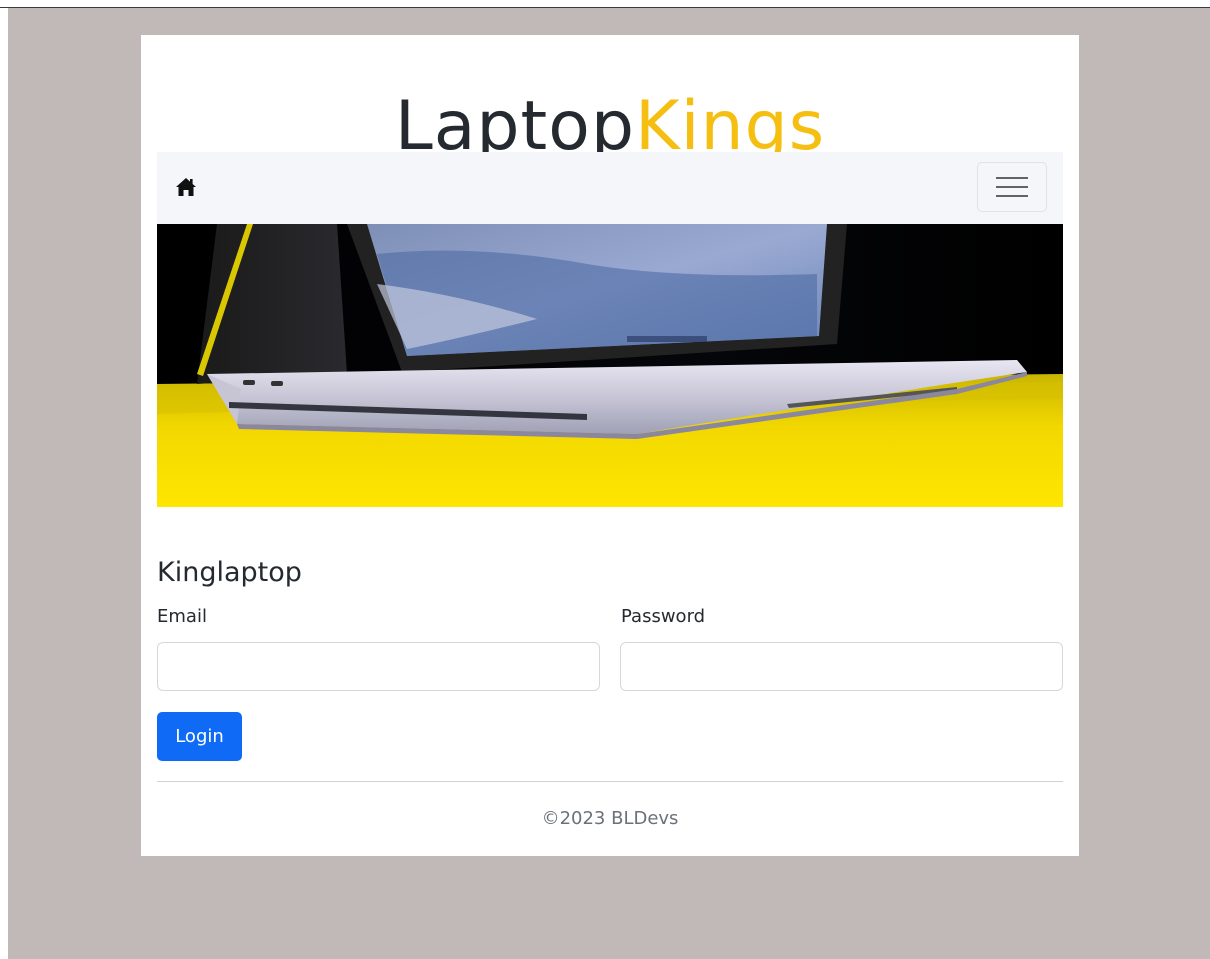  I want to click on password-label: Password, so click(663, 616).